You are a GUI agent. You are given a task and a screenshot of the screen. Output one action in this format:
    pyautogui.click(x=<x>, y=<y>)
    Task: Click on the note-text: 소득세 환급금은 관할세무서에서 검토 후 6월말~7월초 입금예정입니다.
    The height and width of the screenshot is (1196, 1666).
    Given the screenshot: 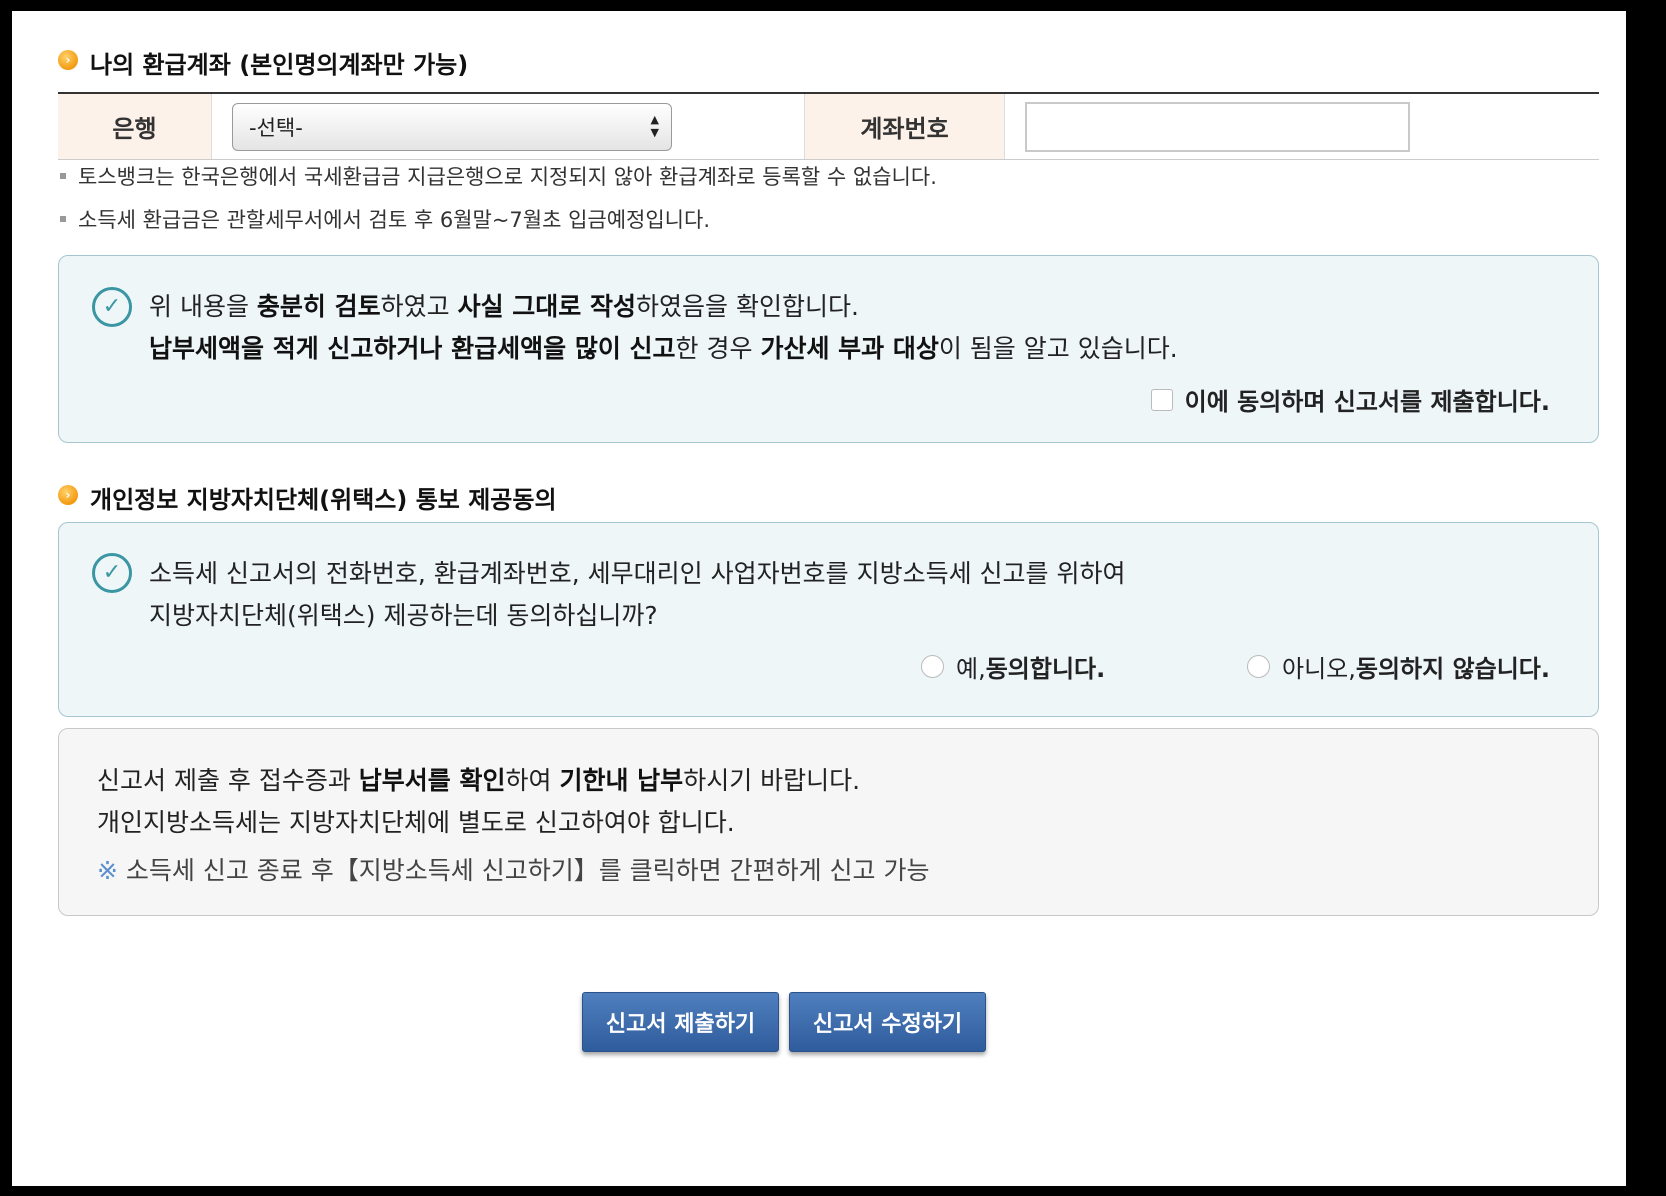 What is the action you would take?
    pyautogui.click(x=394, y=220)
    